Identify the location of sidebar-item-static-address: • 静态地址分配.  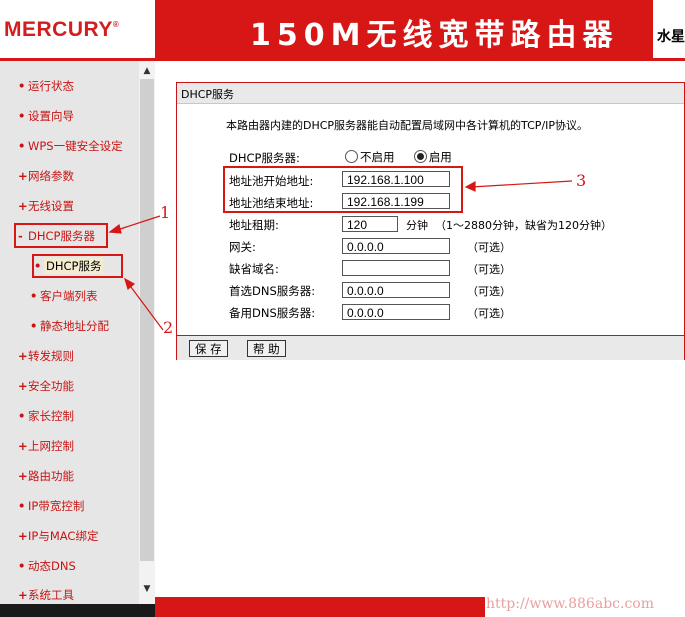
(69, 326).